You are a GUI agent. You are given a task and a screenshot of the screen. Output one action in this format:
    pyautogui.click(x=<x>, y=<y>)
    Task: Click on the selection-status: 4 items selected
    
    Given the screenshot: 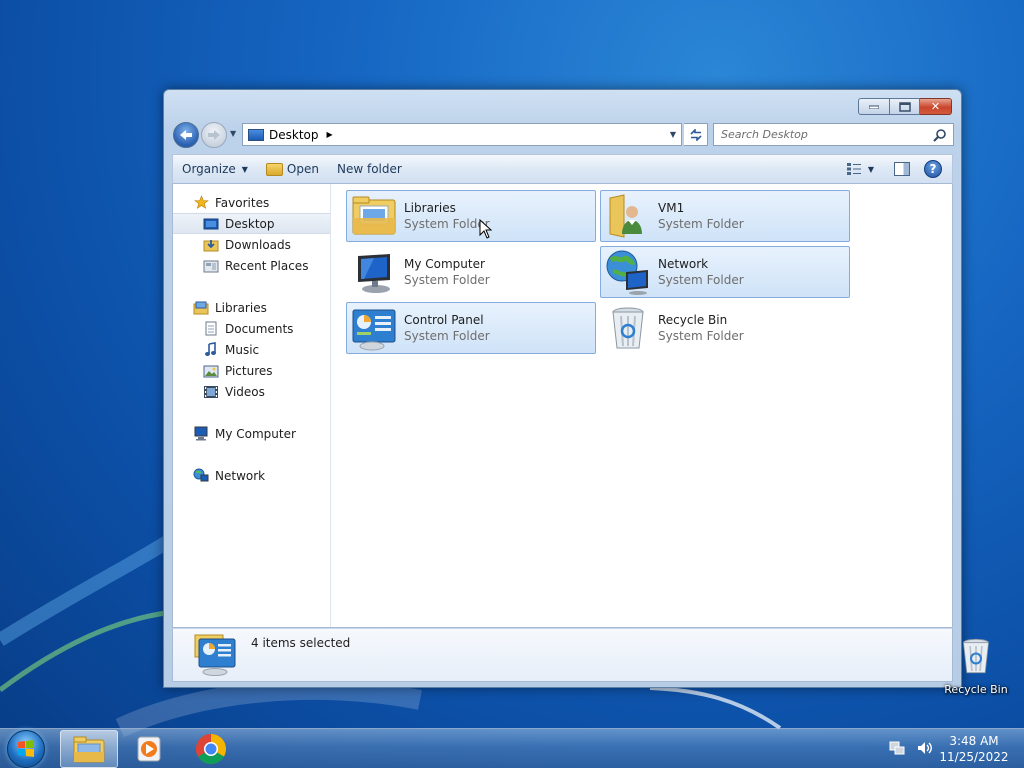 What is the action you would take?
    pyautogui.click(x=301, y=643)
    